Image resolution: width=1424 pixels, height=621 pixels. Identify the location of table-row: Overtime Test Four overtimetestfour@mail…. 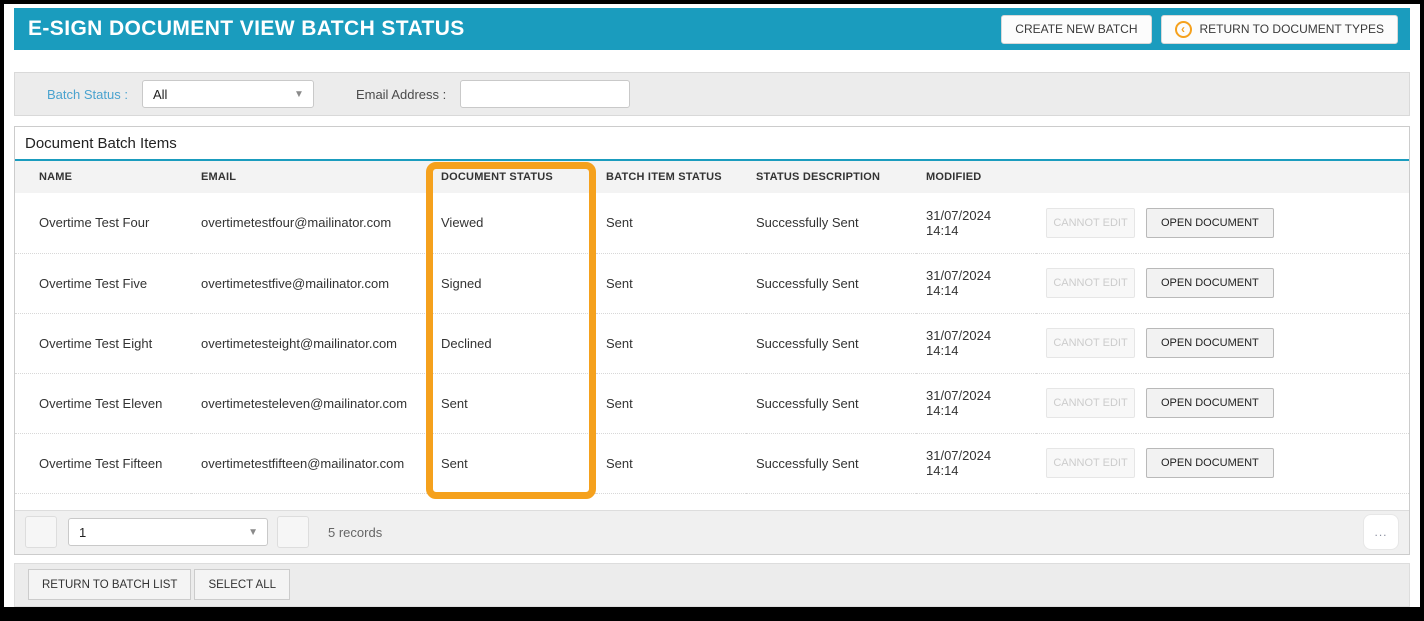
(712, 223).